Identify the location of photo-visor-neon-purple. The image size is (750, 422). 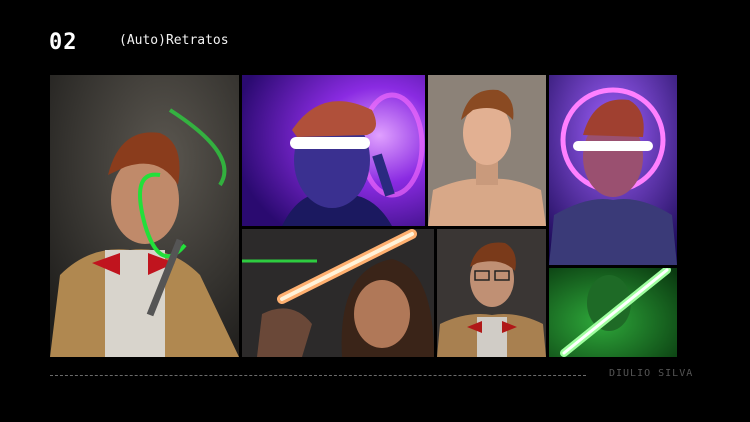
(333, 150).